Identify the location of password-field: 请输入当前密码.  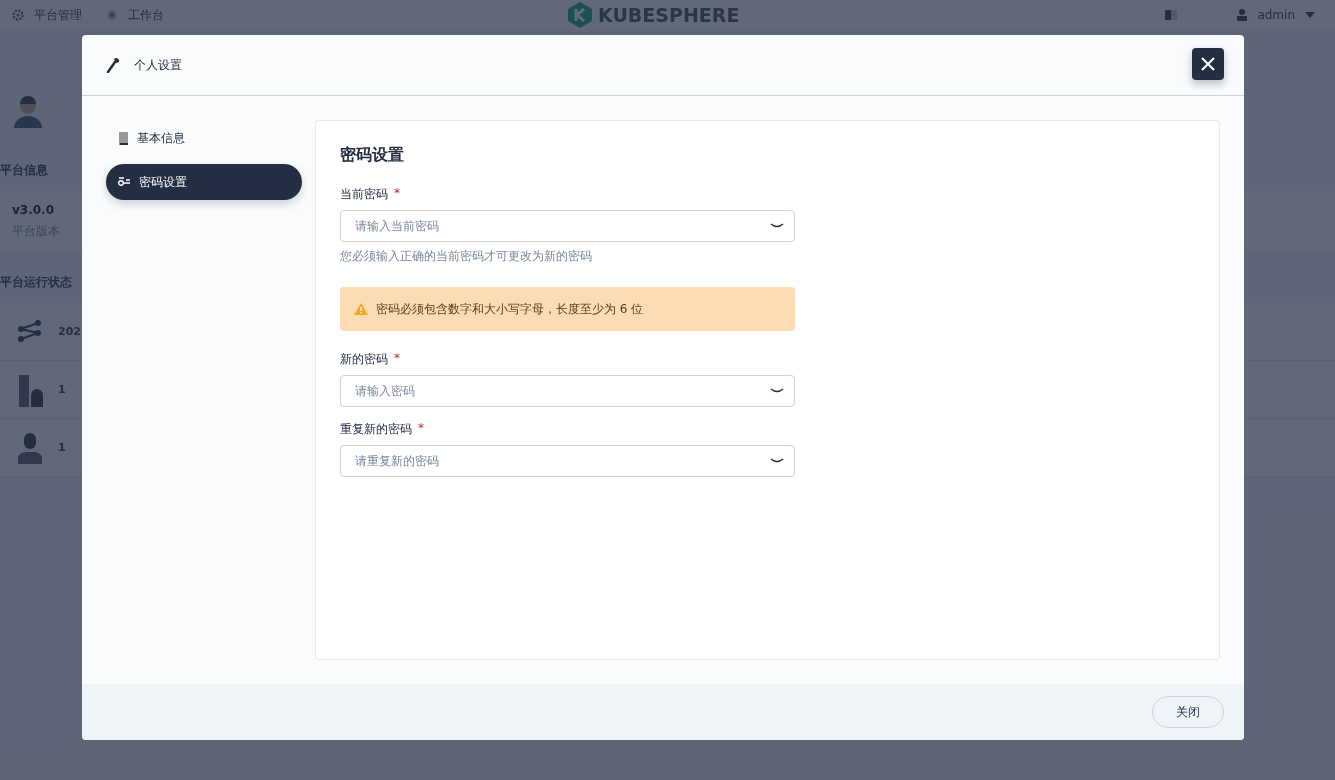
(567, 226).